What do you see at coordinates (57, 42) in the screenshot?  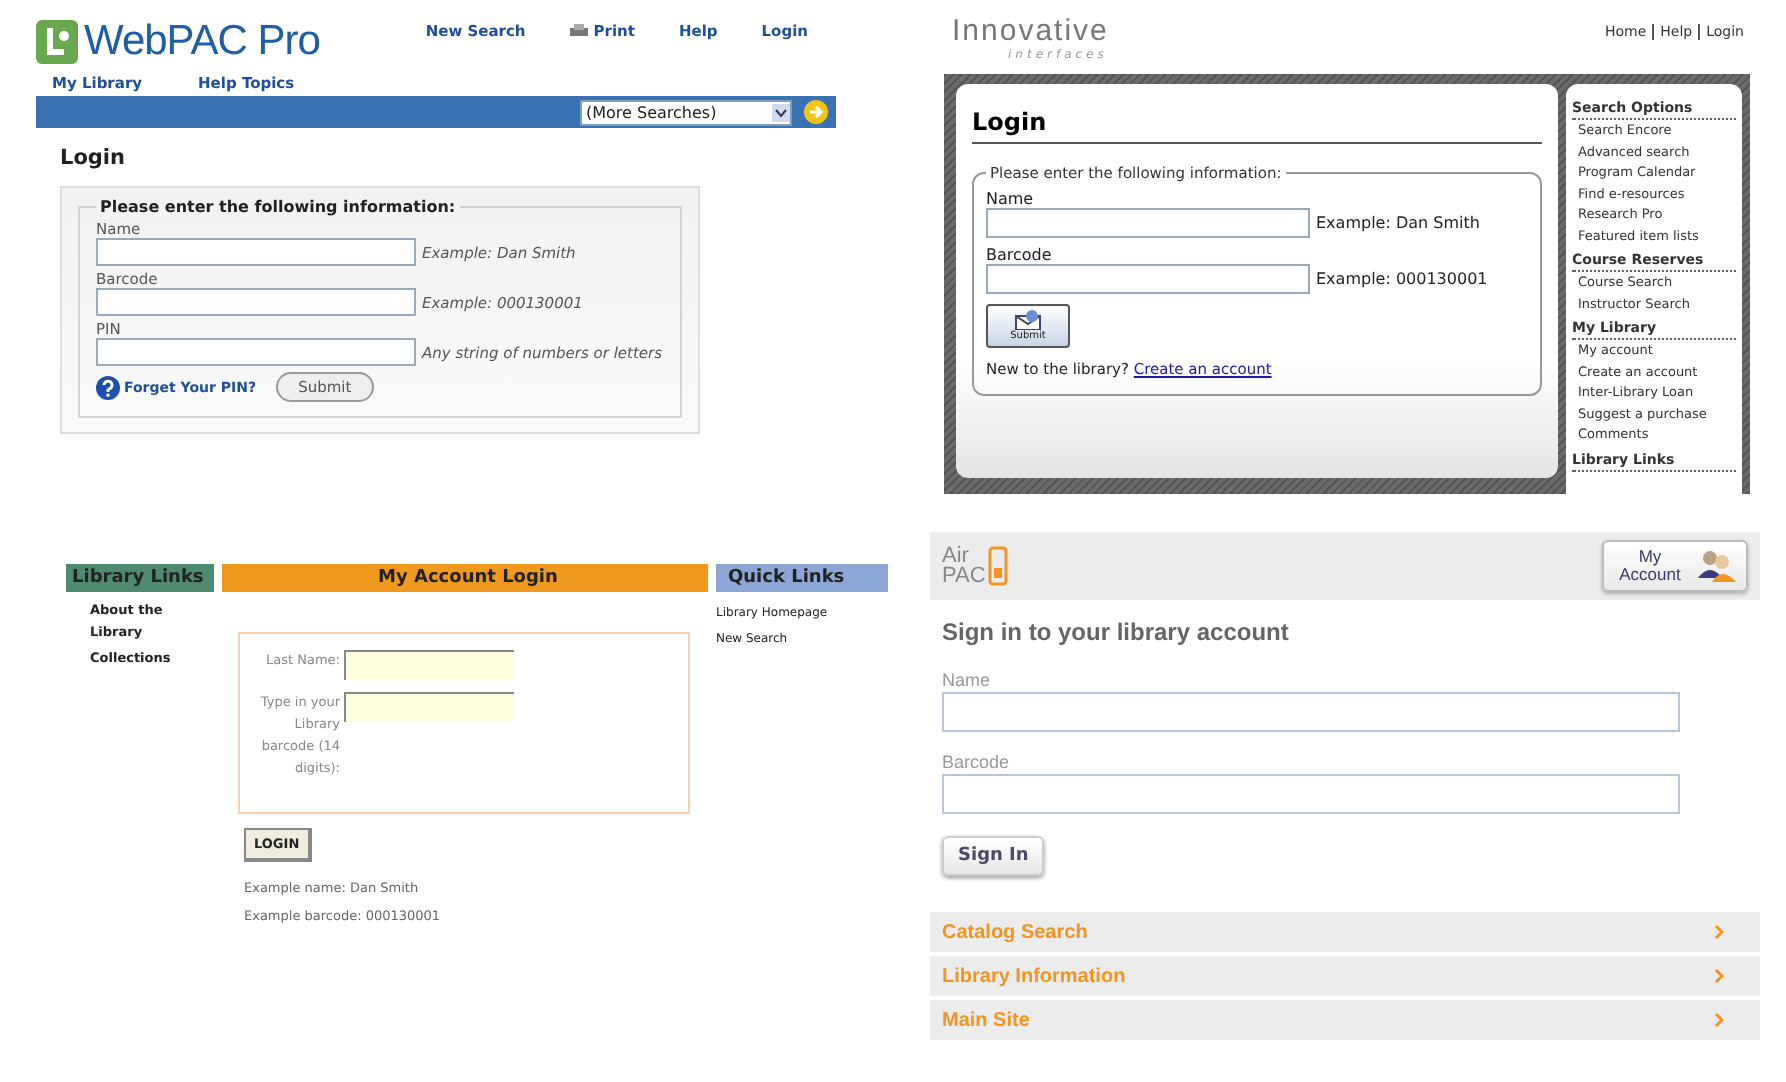 I see `logo-icon` at bounding box center [57, 42].